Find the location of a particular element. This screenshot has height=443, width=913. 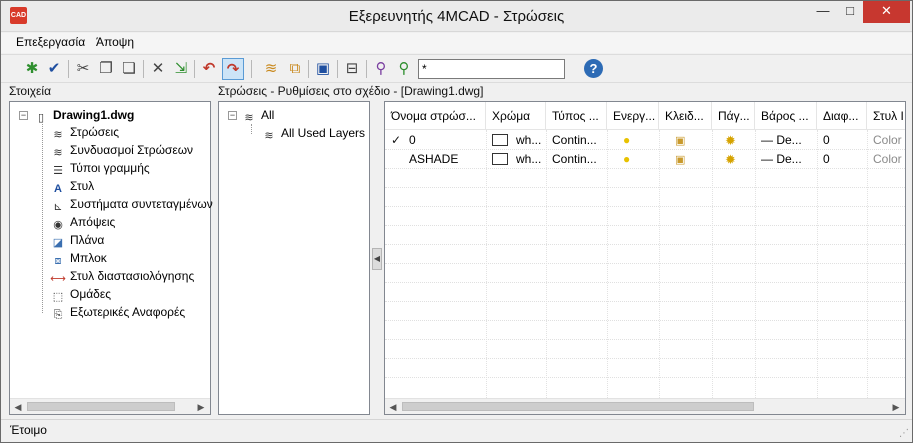

copy-icon: ❐ is located at coordinates (106, 69).